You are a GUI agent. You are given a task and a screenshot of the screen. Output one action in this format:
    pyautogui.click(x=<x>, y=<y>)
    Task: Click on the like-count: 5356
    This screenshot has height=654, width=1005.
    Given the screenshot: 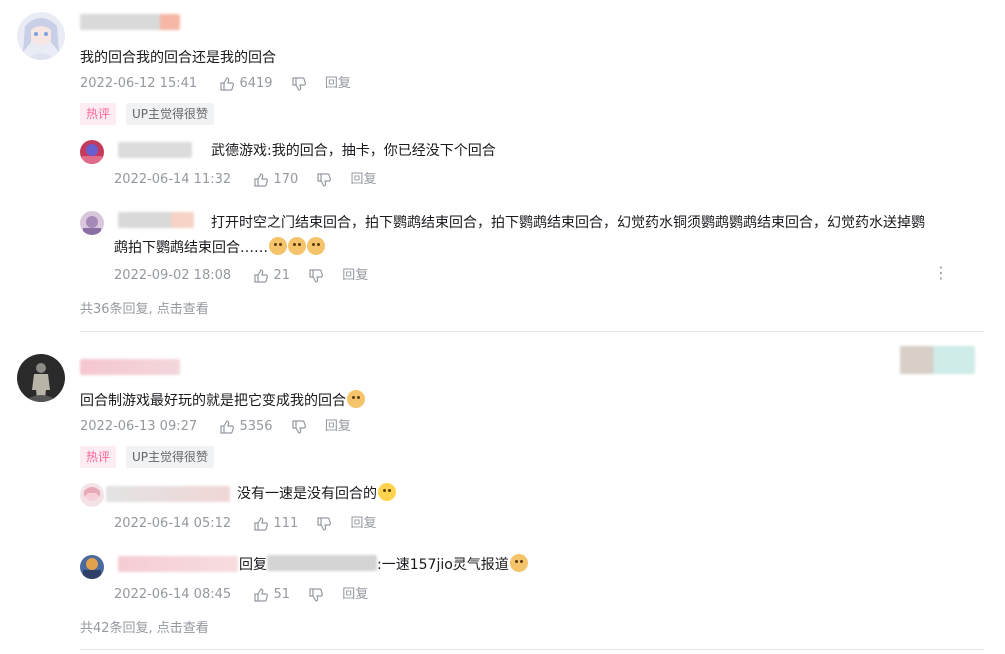 What is the action you would take?
    pyautogui.click(x=256, y=426)
    